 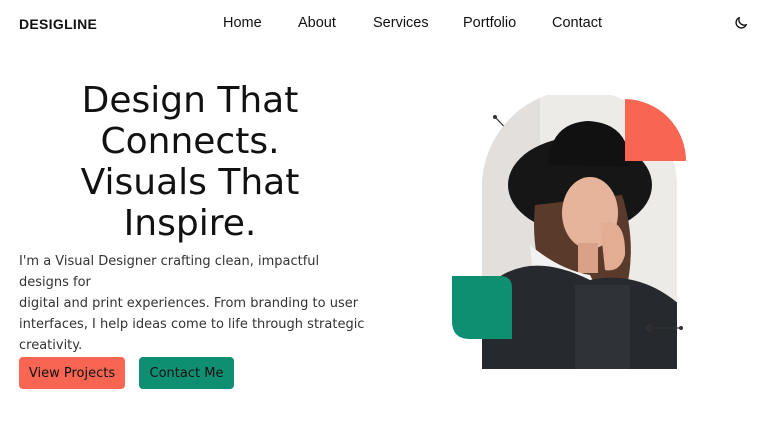 What do you see at coordinates (242, 23) in the screenshot?
I see `nav-item-home: Home` at bounding box center [242, 23].